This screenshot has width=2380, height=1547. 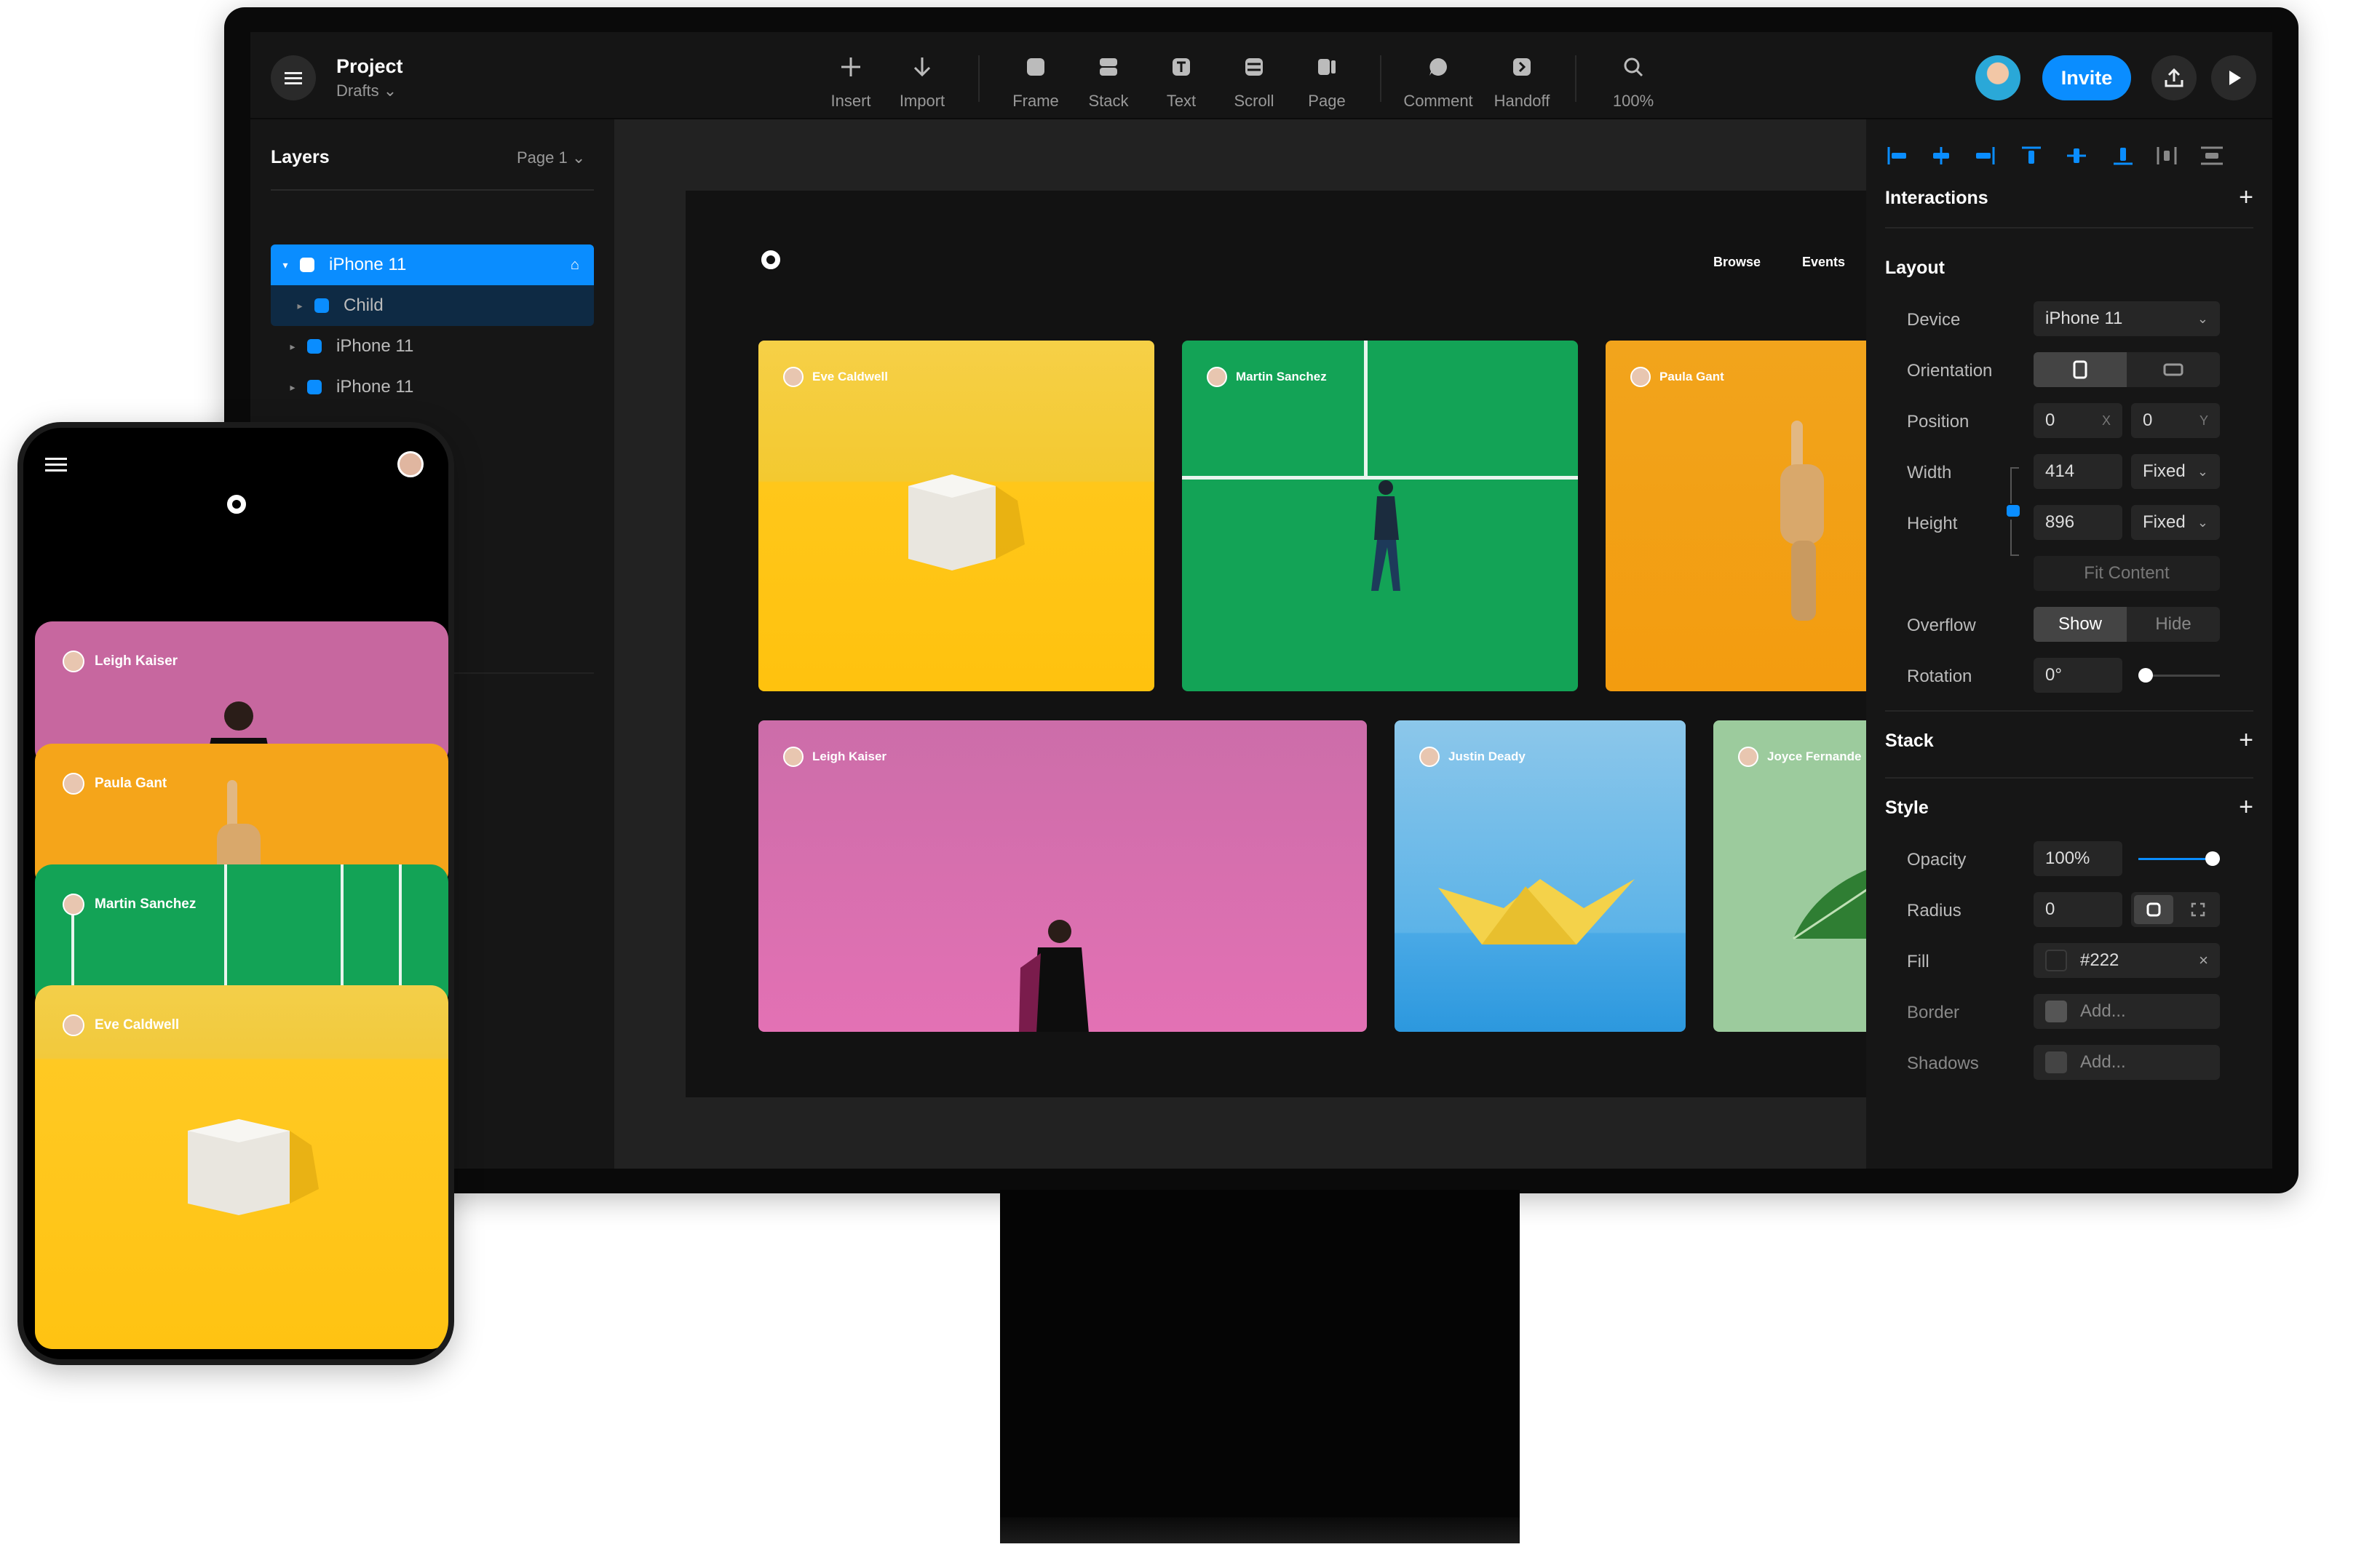 I want to click on profile-avatar, so click(x=410, y=464).